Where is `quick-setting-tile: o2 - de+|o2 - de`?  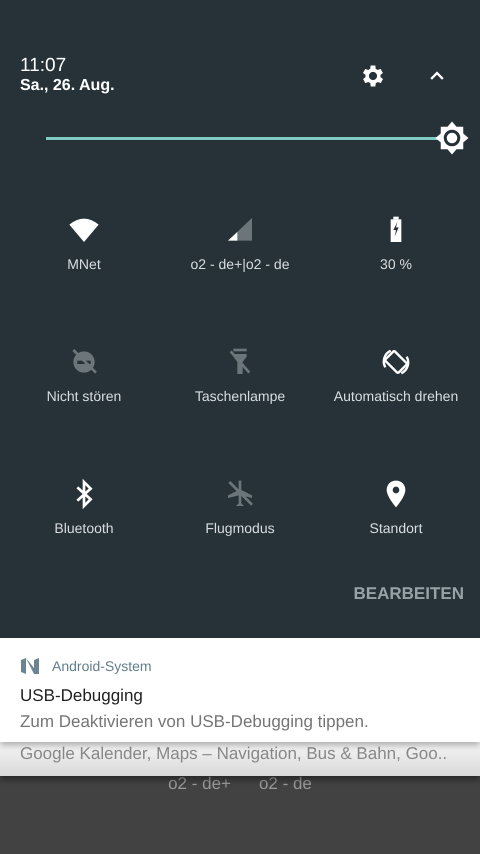 quick-setting-tile: o2 - de+|o2 - de is located at coordinates (240, 247).